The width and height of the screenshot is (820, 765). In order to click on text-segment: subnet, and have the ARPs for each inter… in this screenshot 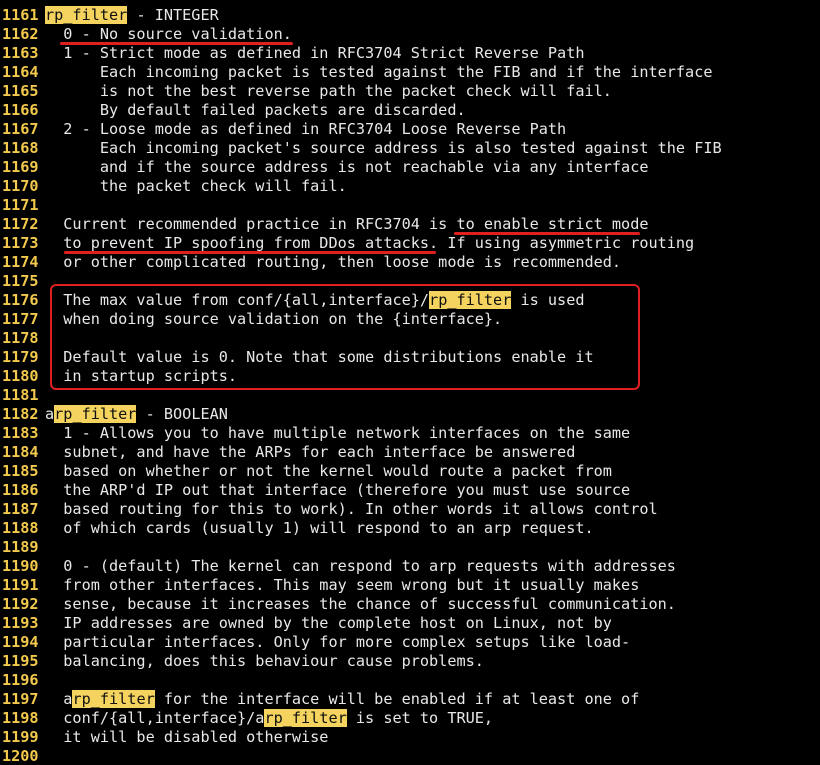, I will do `click(310, 452)`.